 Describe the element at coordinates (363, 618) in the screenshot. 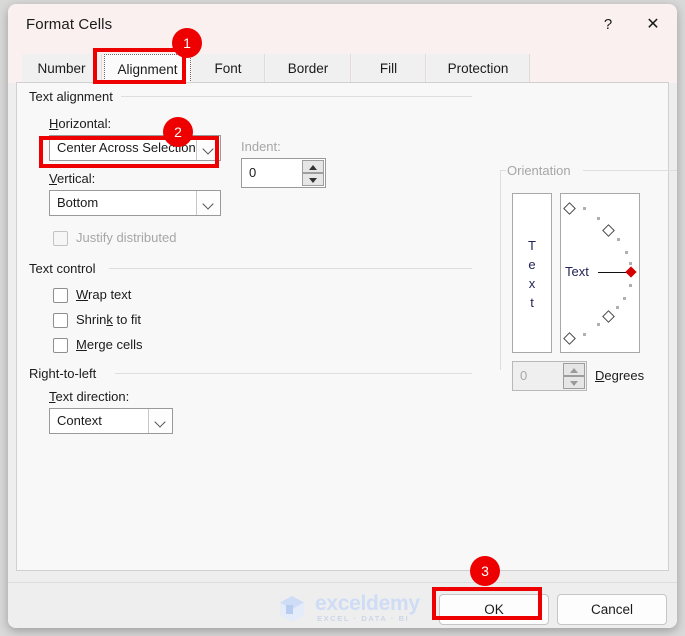

I see `watermark-subtitle: EXCEL · DATA · BI` at that location.